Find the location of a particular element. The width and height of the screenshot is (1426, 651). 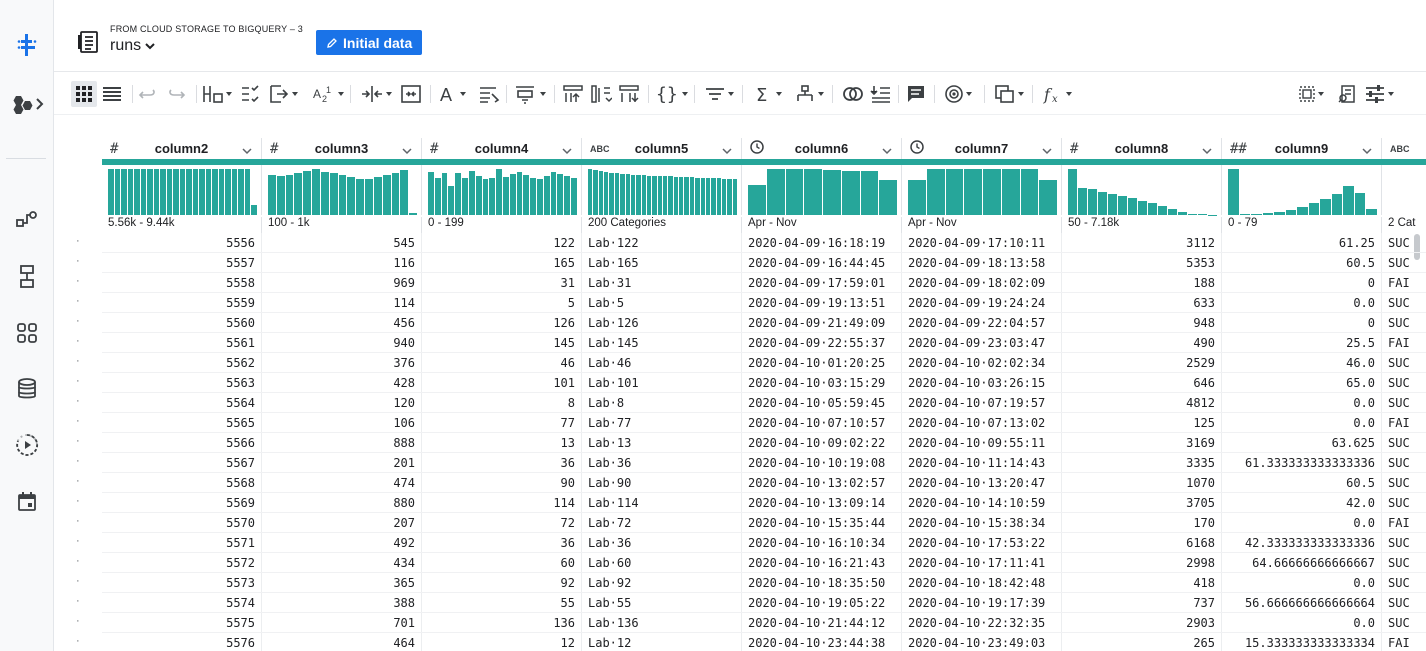

list-view-icon is located at coordinates (112, 94).